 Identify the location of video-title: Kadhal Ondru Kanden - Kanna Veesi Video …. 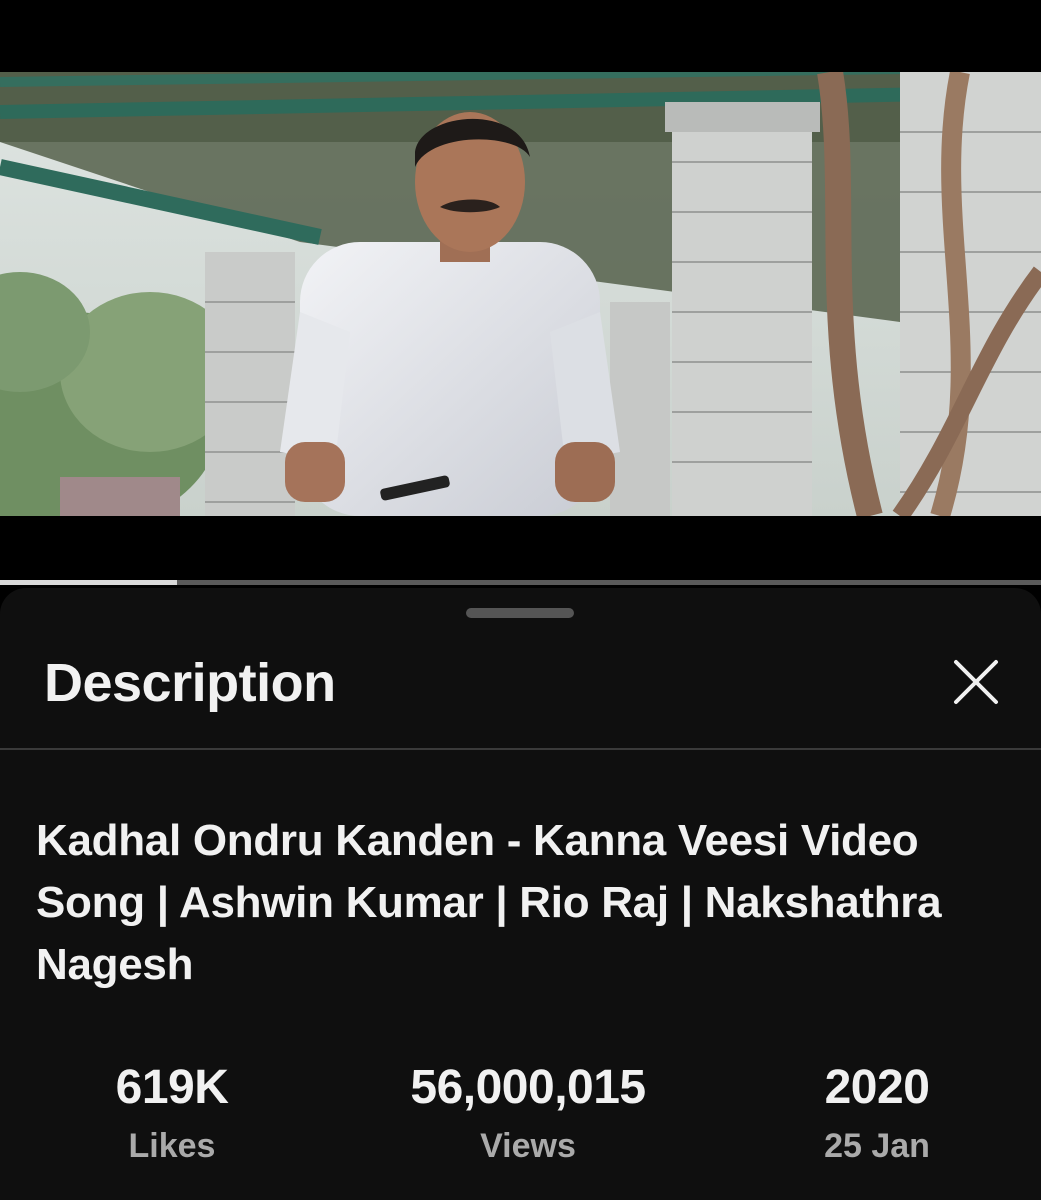
(489, 902).